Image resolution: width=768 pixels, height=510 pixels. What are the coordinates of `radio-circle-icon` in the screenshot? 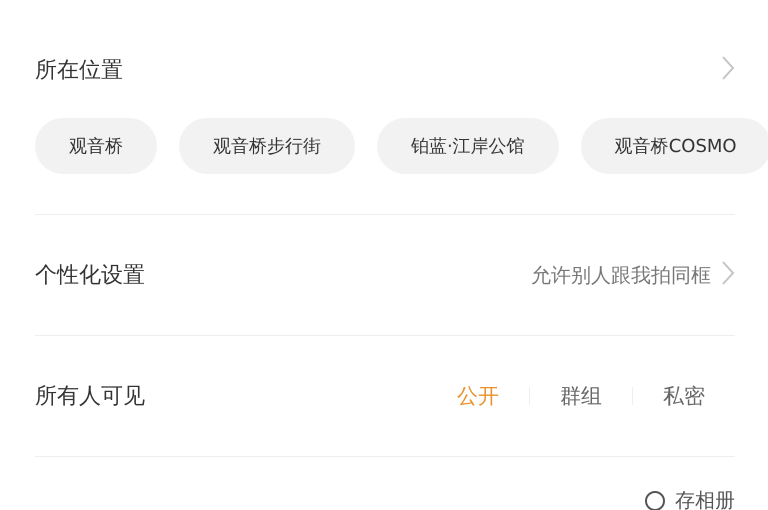 It's located at (655, 500).